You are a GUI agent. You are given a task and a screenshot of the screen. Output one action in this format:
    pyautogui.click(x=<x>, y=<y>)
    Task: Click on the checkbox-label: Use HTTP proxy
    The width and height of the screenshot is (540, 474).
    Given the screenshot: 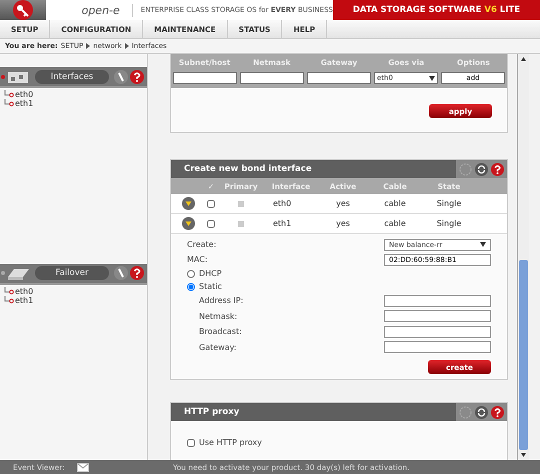 What is the action you would take?
    pyautogui.click(x=230, y=442)
    